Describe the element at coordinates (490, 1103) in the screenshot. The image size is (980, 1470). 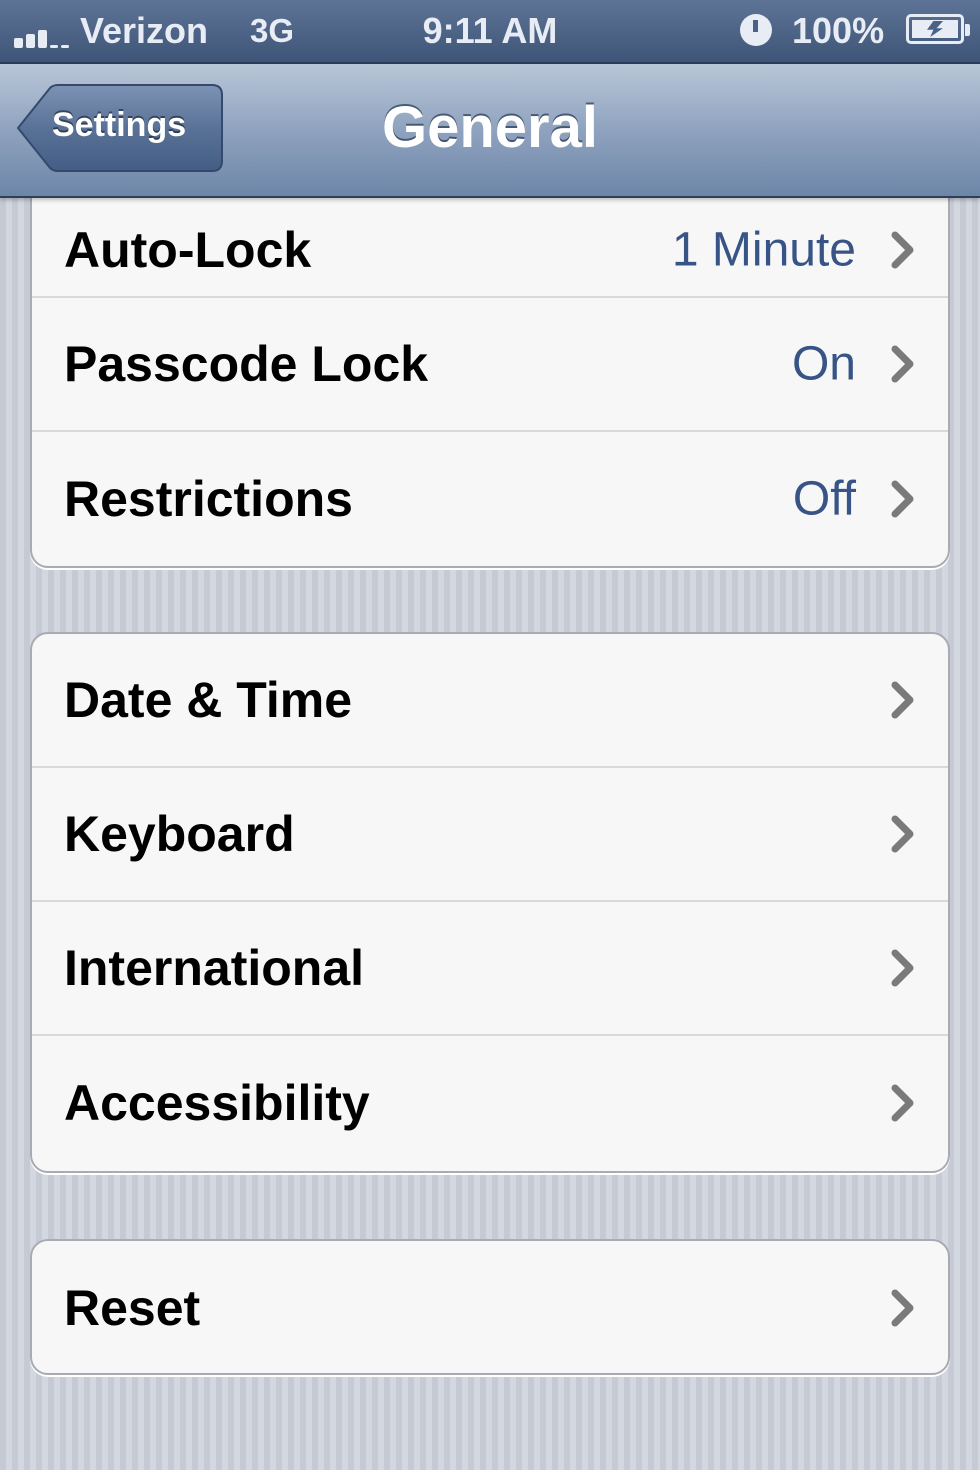
I see `row-accessibility: Accessibility` at that location.